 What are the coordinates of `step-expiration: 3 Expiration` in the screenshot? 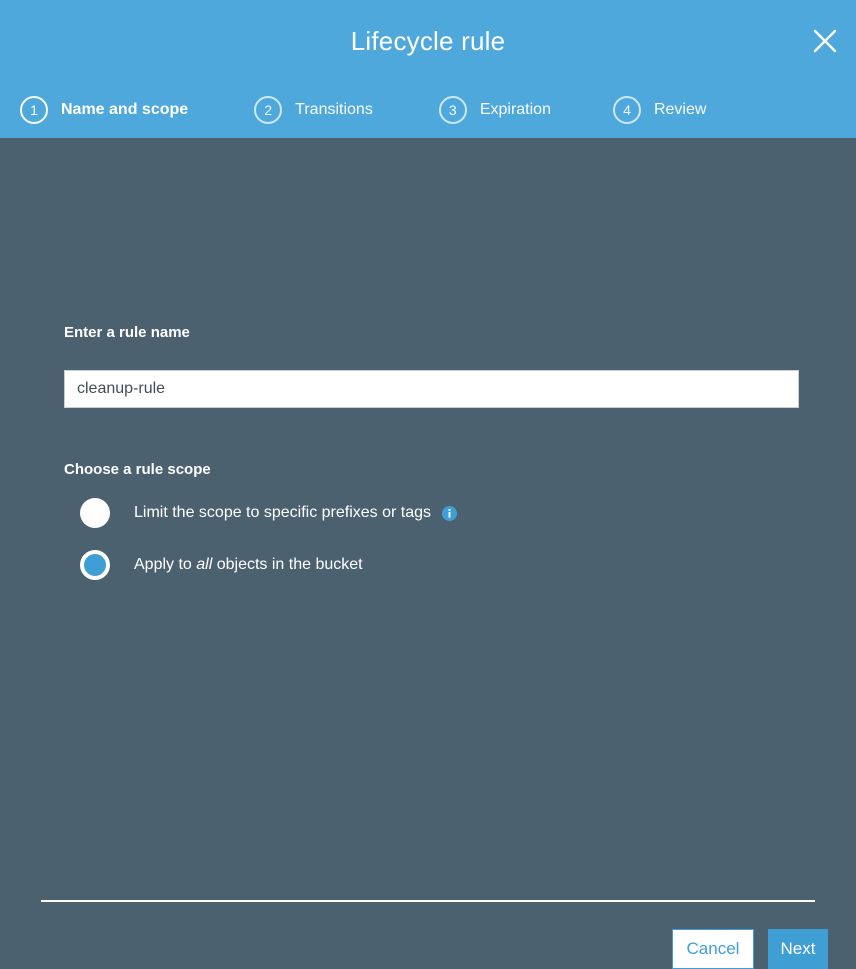 It's located at (494, 110).